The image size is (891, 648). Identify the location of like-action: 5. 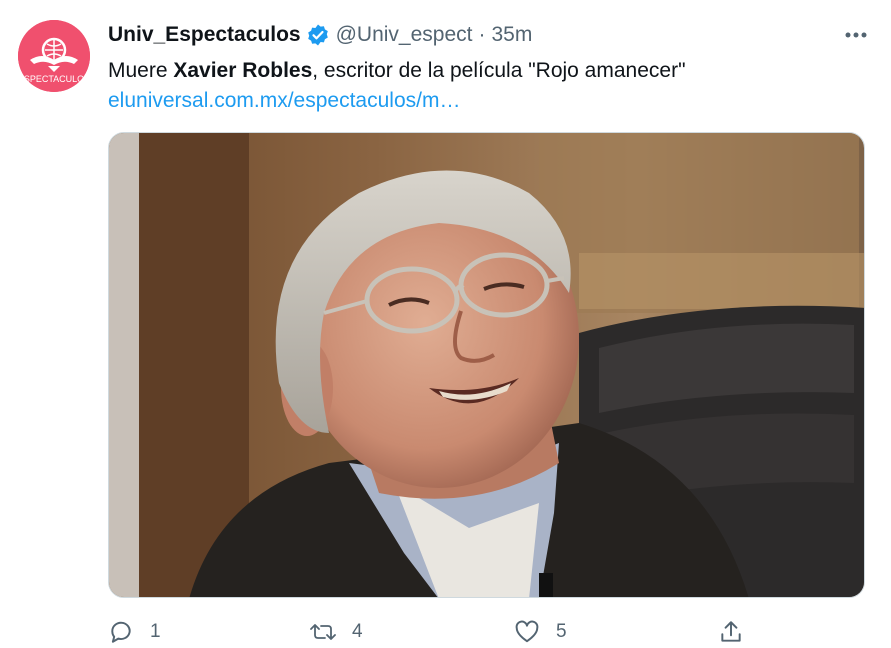
(536, 630).